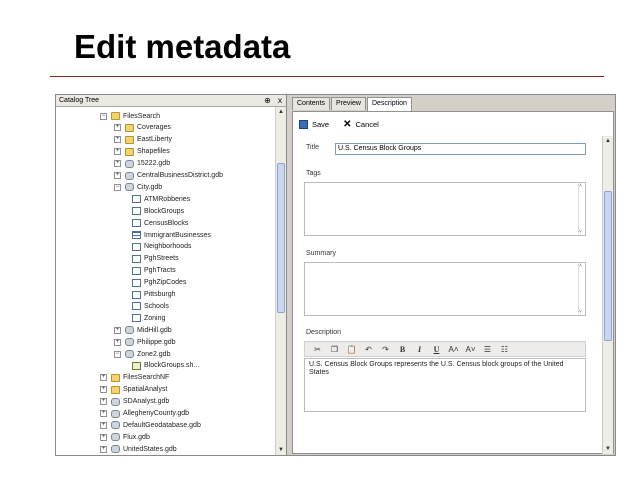 The image size is (640, 480). Describe the element at coordinates (156, 342) in the screenshot. I see `tree-item-label: Philippe.gdb` at that location.